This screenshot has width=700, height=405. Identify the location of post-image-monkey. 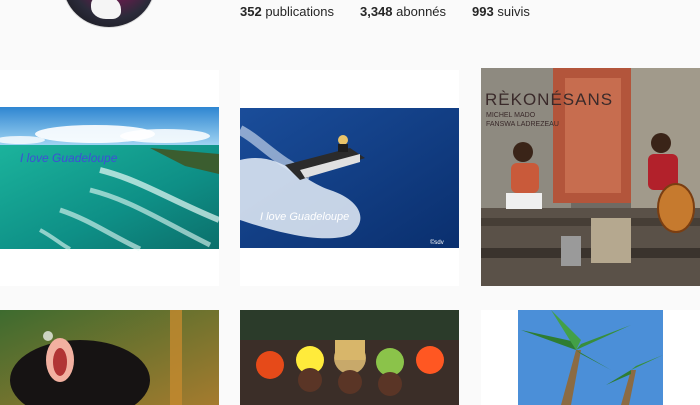
(109, 357).